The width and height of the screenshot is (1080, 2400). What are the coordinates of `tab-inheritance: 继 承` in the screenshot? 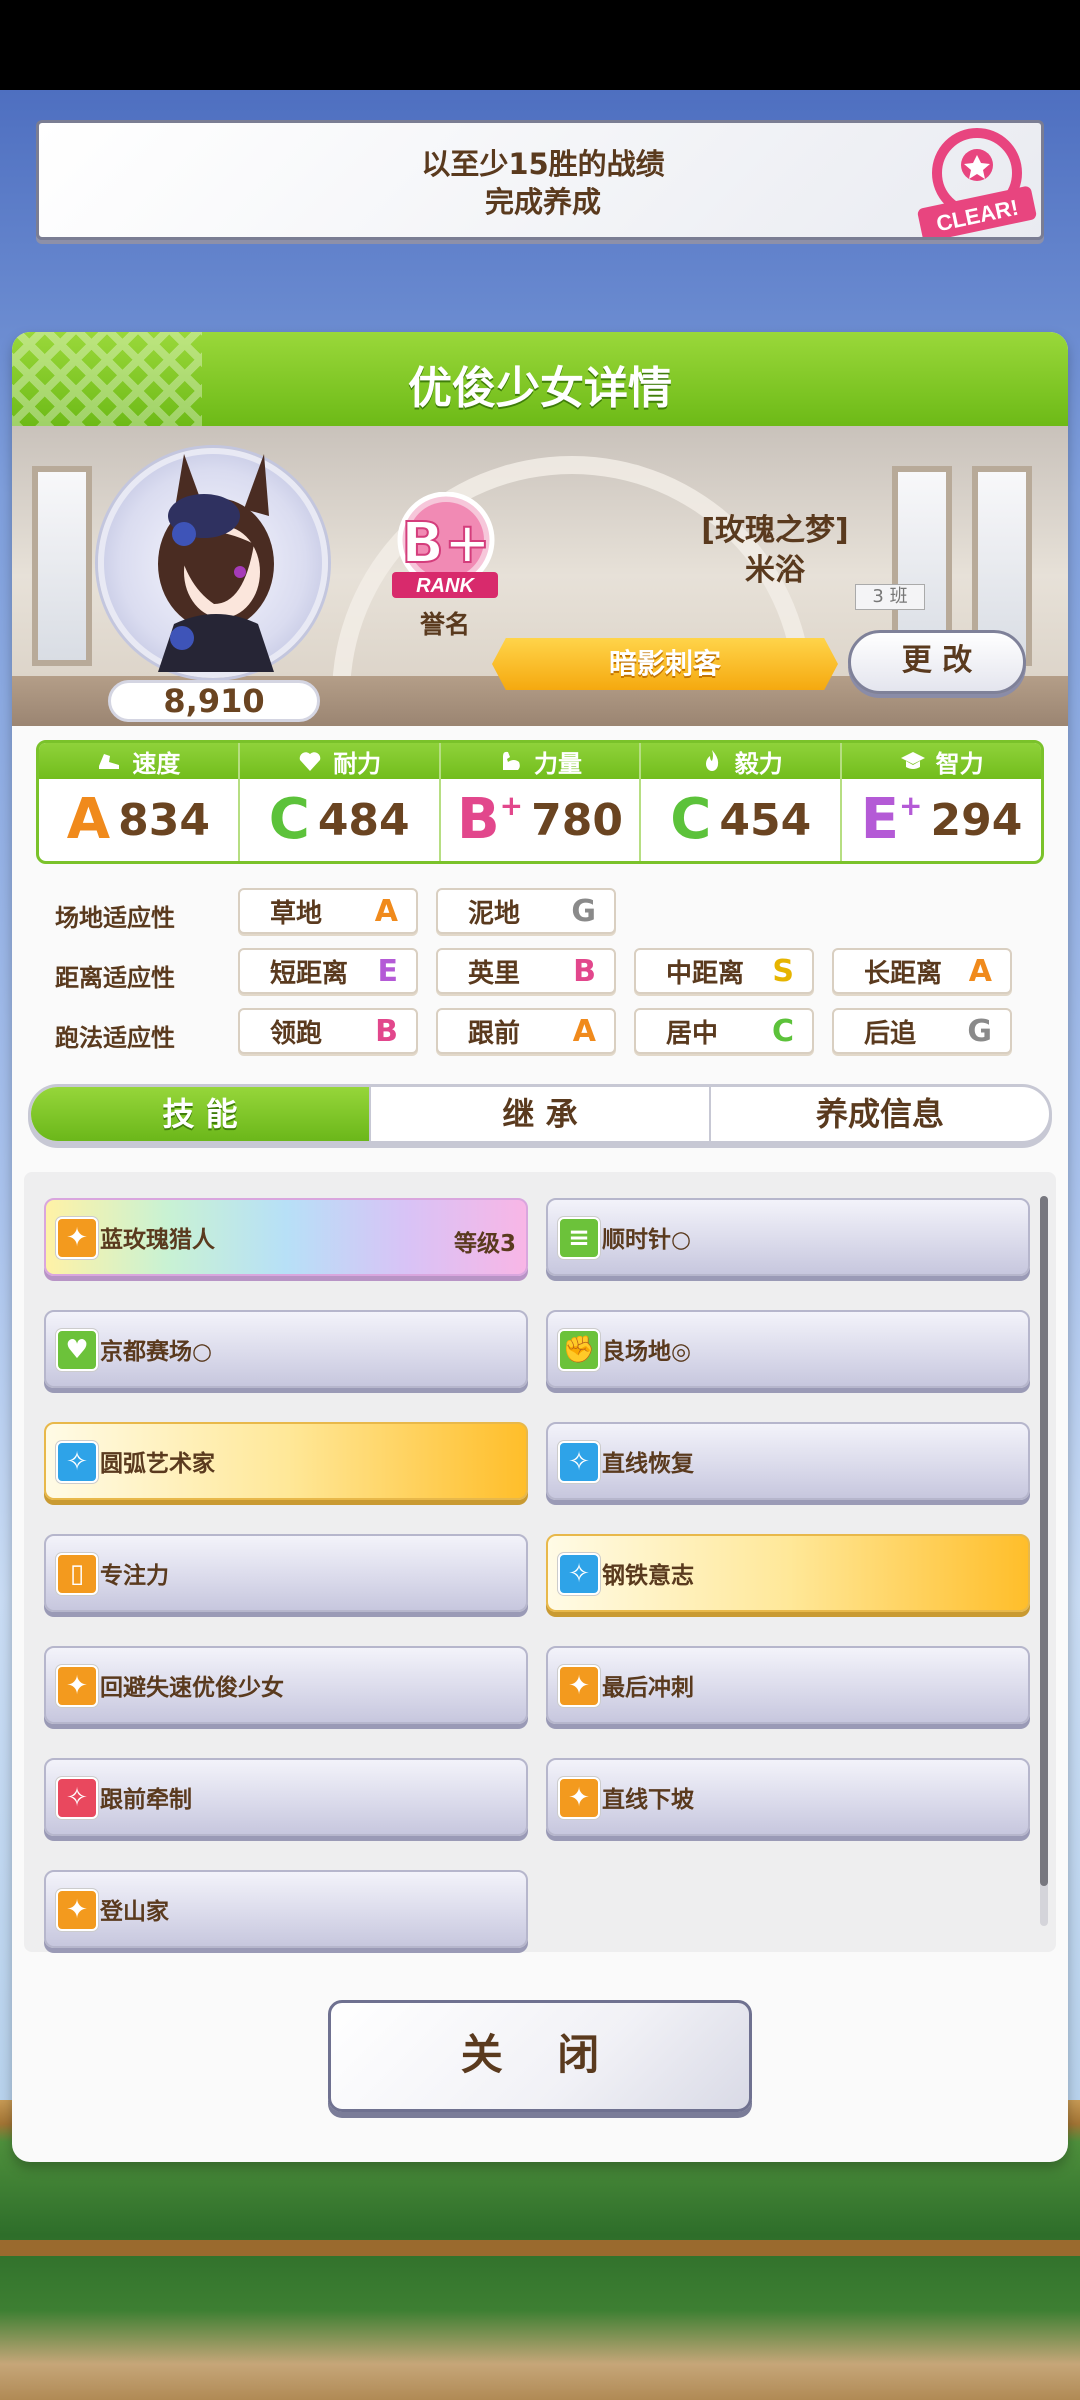 It's located at (541, 1114).